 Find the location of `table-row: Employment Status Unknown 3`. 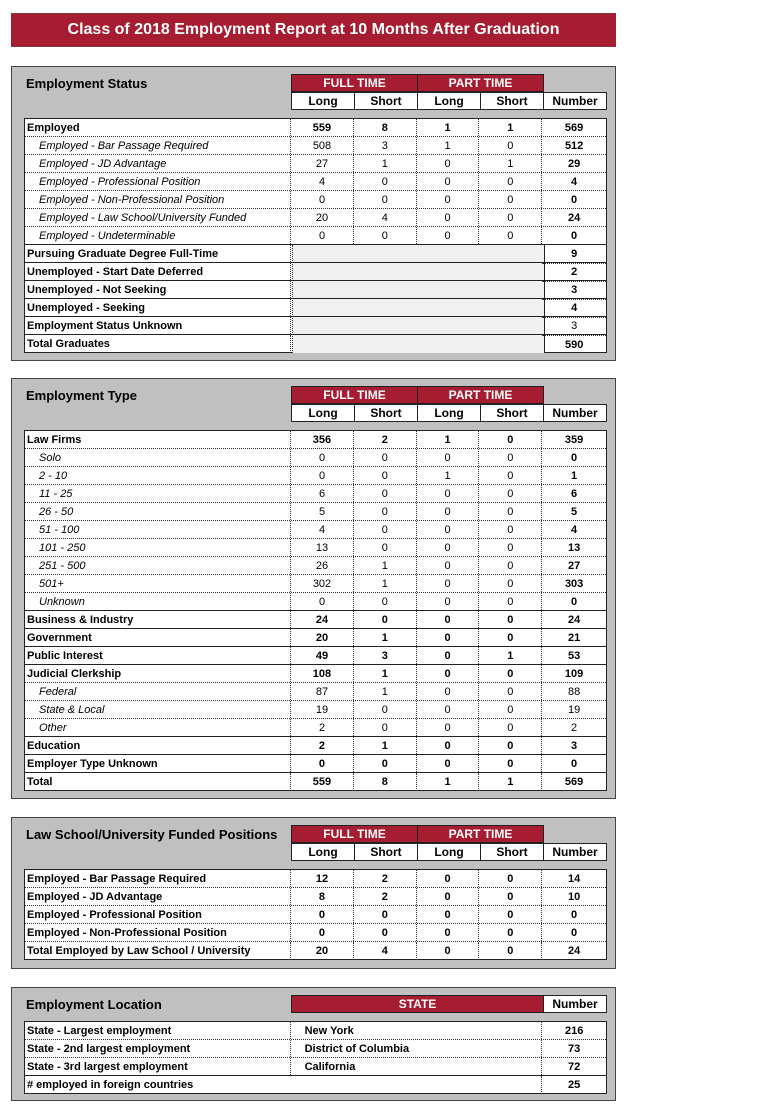

table-row: Employment Status Unknown 3 is located at coordinates (315, 326).